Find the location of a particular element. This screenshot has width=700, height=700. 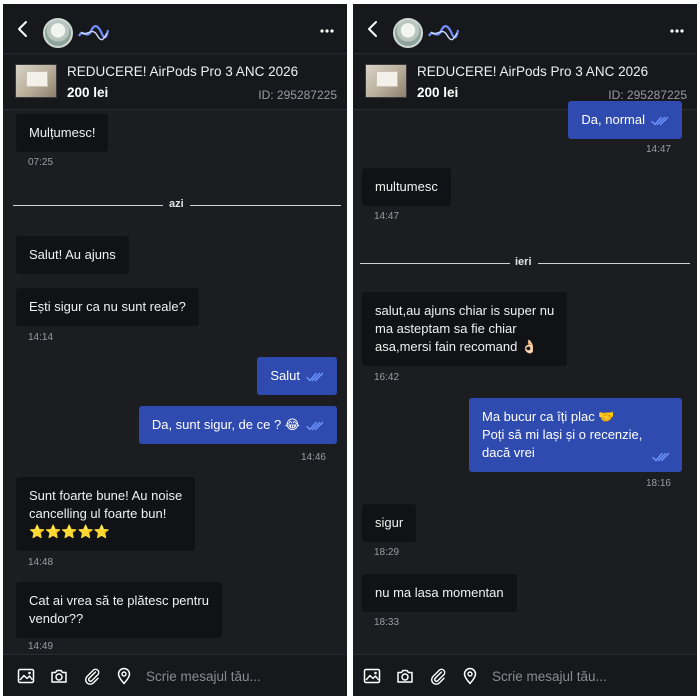

message-outgoing: Da, sunt sigur, de ce ? 😂 is located at coordinates (237, 425).